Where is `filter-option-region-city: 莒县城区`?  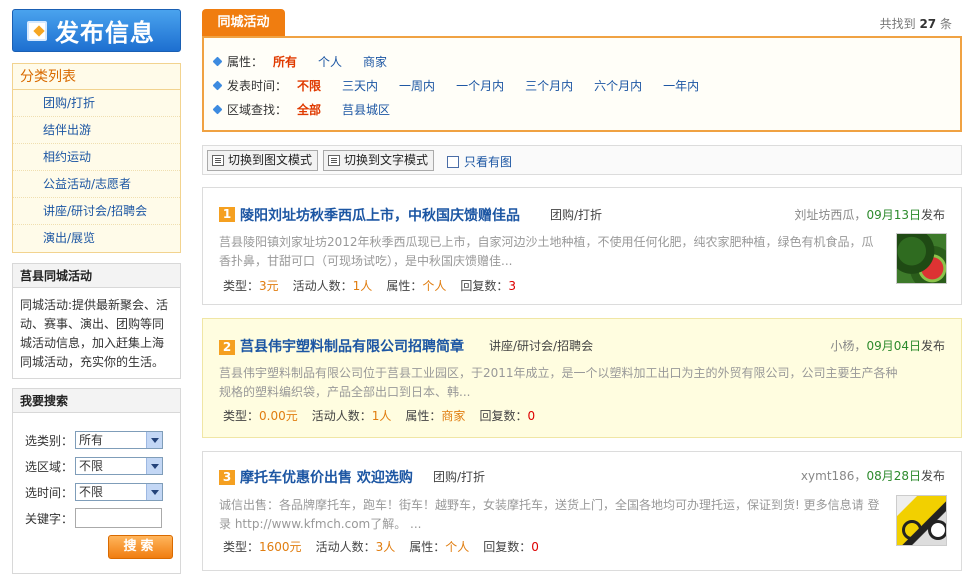 filter-option-region-city: 莒县城区 is located at coordinates (366, 109).